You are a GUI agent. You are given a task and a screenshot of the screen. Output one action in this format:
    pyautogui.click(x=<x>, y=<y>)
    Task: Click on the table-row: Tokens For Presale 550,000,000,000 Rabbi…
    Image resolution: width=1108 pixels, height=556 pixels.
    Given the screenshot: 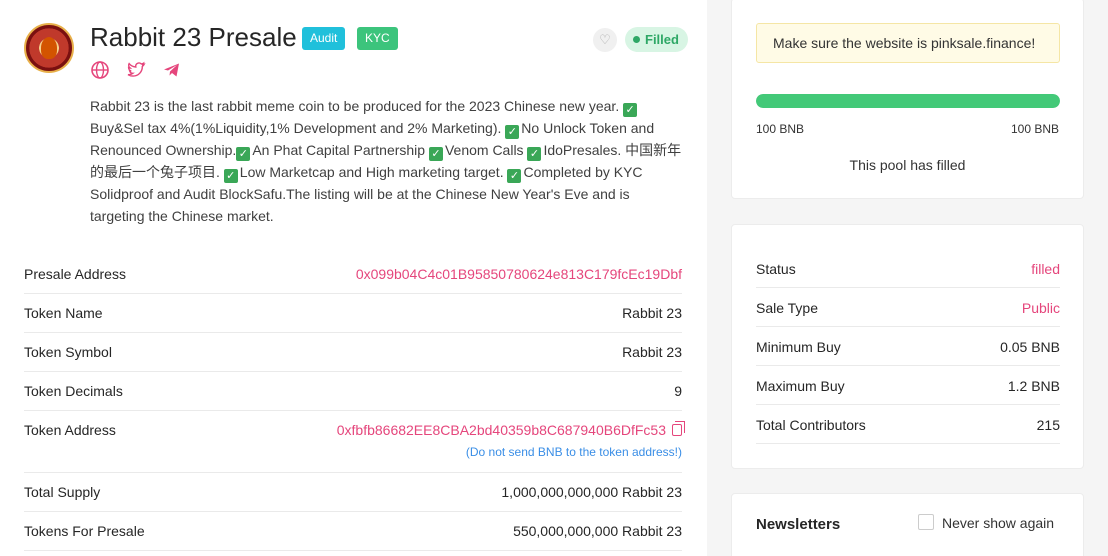 What is the action you would take?
    pyautogui.click(x=353, y=531)
    